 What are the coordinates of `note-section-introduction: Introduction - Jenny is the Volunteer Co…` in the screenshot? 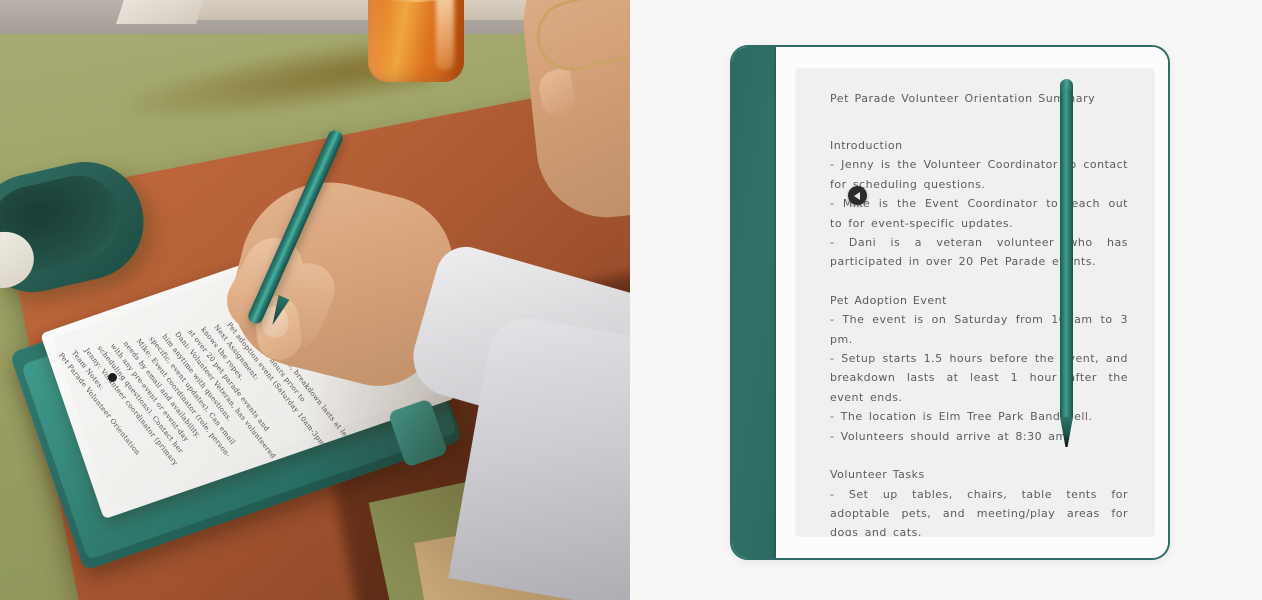 It's located at (979, 204).